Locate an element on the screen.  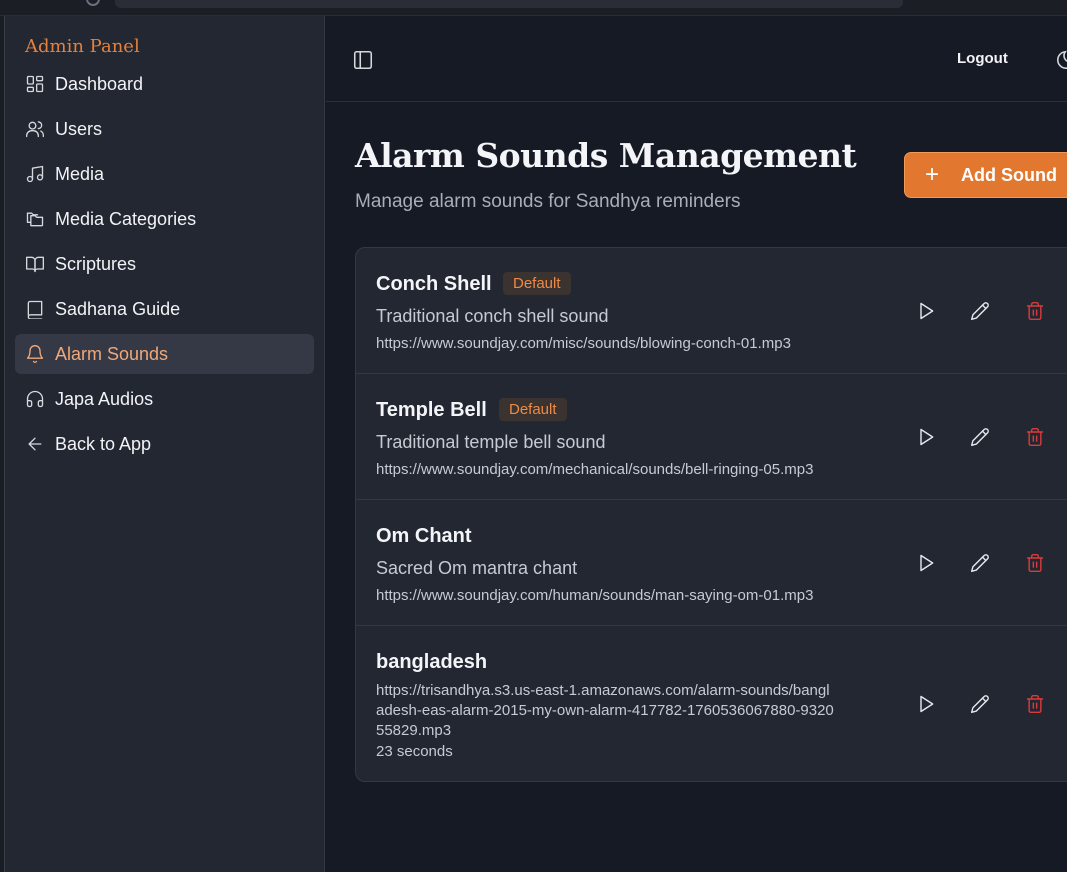
add-sound-label: Add Sound is located at coordinates (1009, 174).